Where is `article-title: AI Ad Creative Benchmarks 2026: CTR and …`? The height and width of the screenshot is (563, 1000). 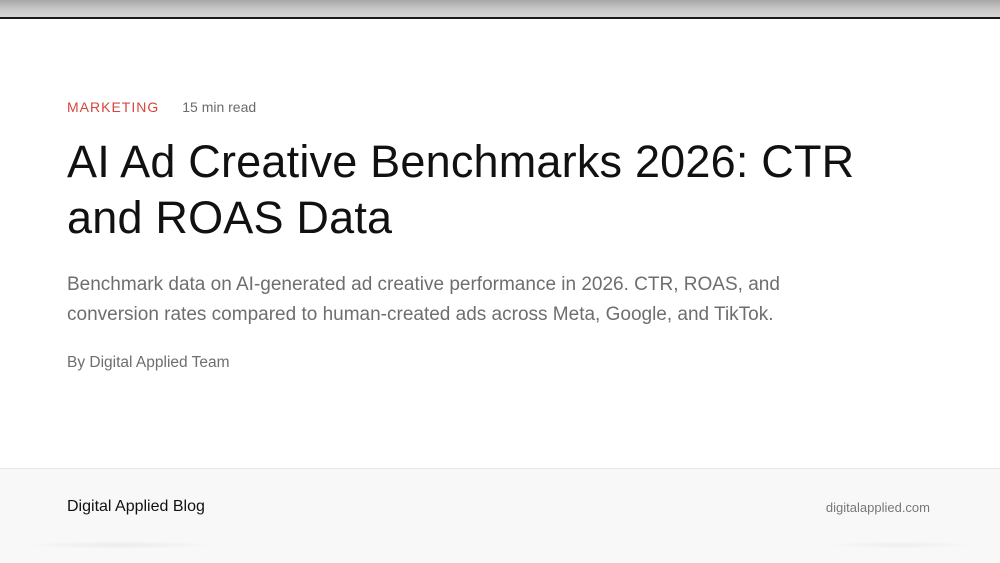 article-title: AI Ad Creative Benchmarks 2026: CTR and … is located at coordinates (461, 189).